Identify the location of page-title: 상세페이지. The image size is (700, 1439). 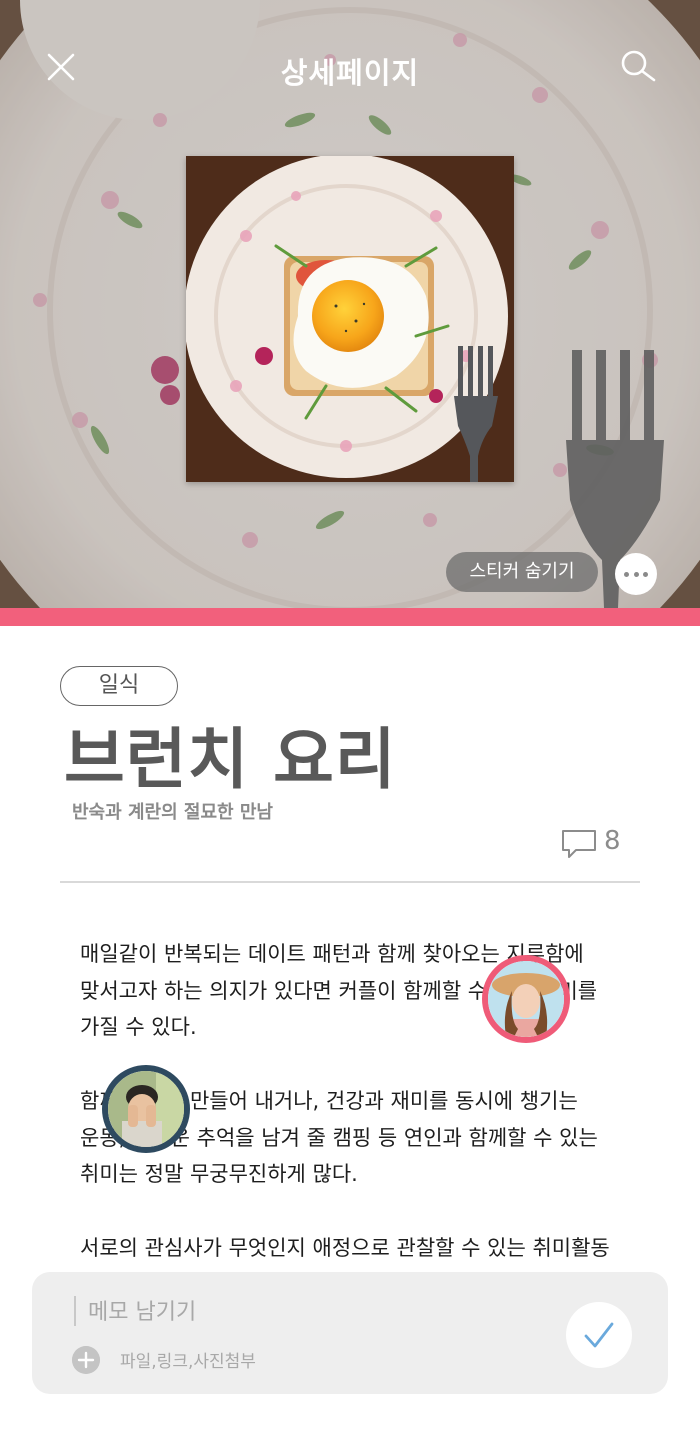
(350, 73).